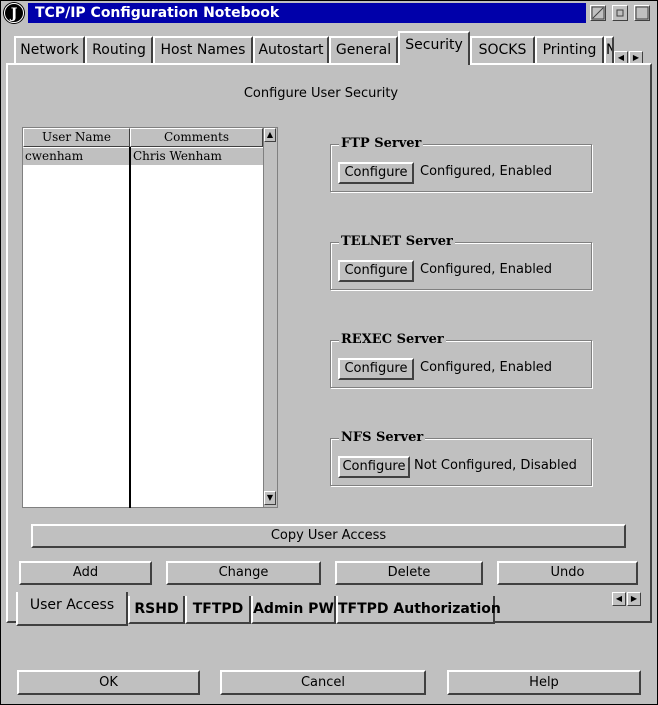 The height and width of the screenshot is (705, 658). What do you see at coordinates (486, 367) in the screenshot?
I see `rexec-status: Configured, Enabled` at bounding box center [486, 367].